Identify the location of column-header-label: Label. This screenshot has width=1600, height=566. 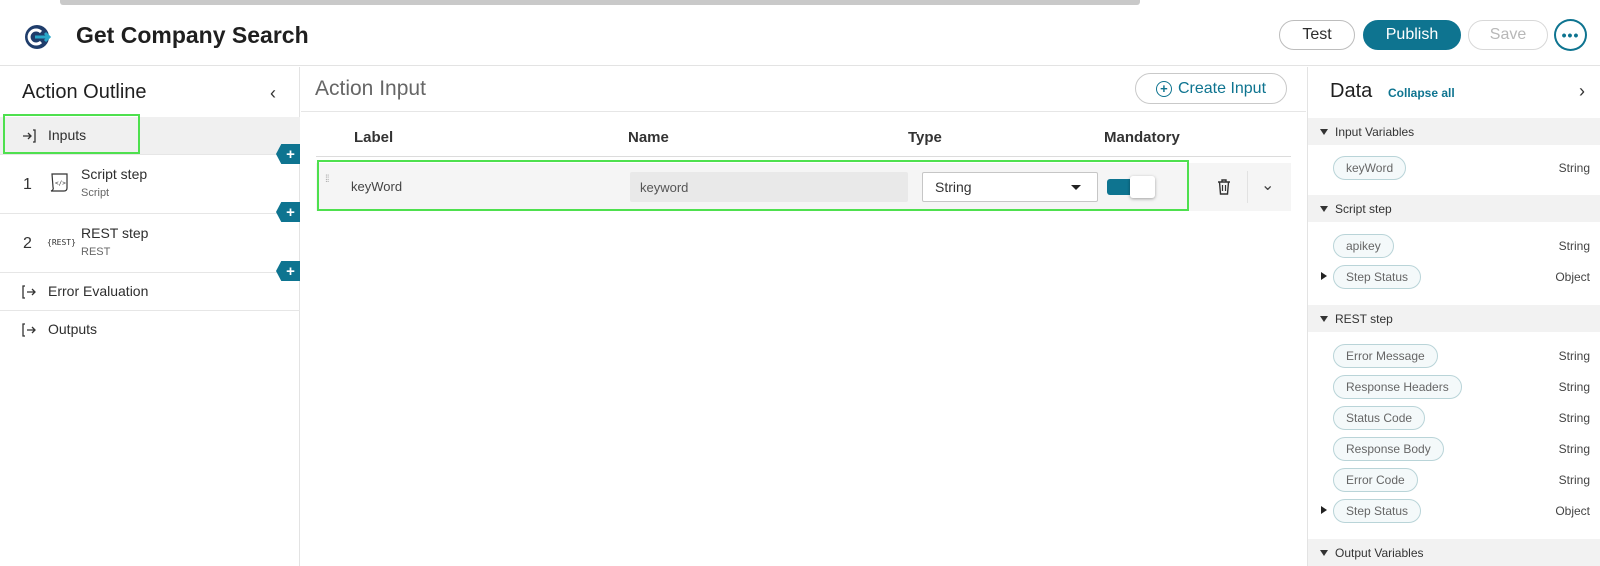
(374, 137).